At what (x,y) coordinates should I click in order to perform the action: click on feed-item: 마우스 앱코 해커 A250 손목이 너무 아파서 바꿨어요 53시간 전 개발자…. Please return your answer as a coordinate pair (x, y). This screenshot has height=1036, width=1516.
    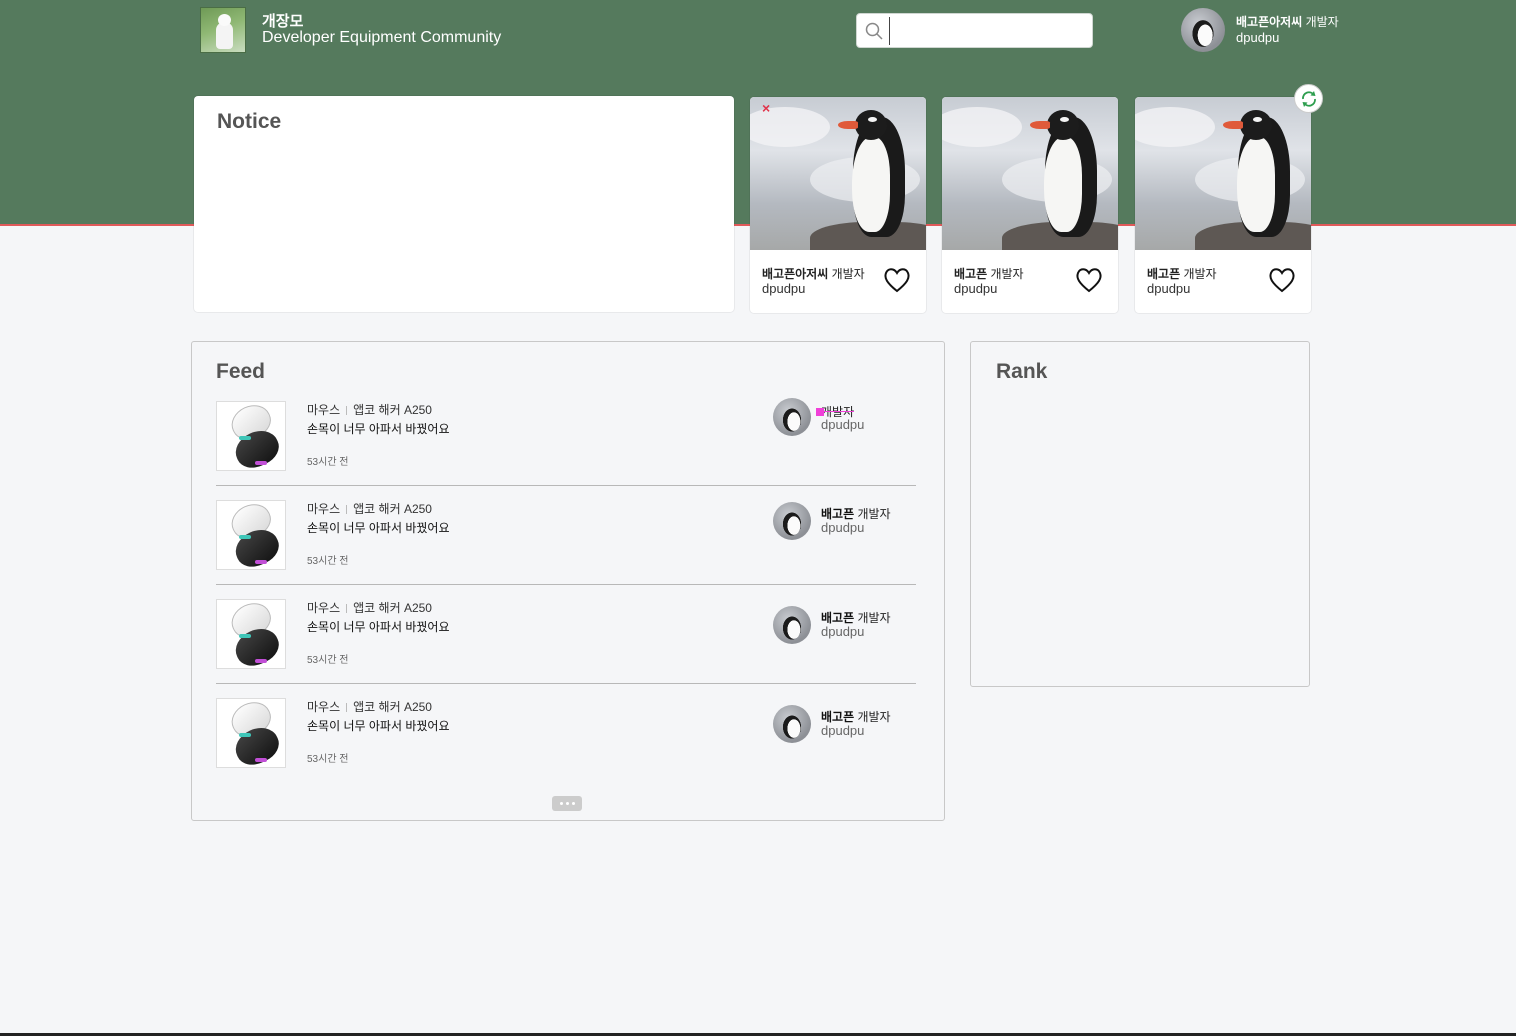
    Looking at the image, I should click on (566, 442).